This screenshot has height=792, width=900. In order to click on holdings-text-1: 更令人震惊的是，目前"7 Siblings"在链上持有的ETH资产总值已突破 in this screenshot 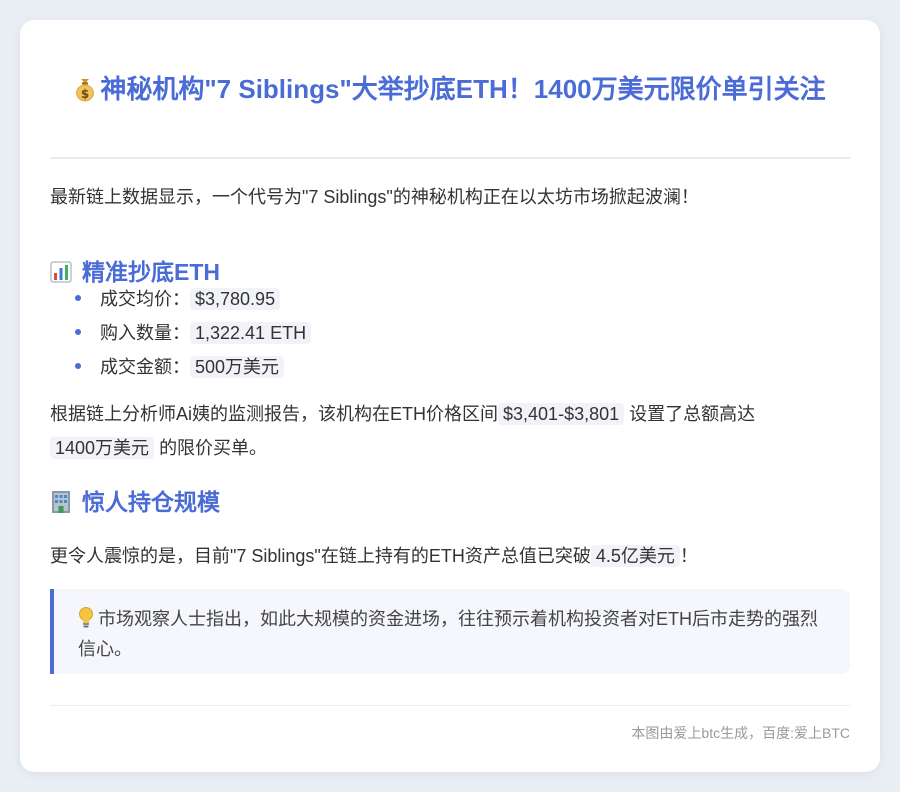, I will do `click(320, 556)`.